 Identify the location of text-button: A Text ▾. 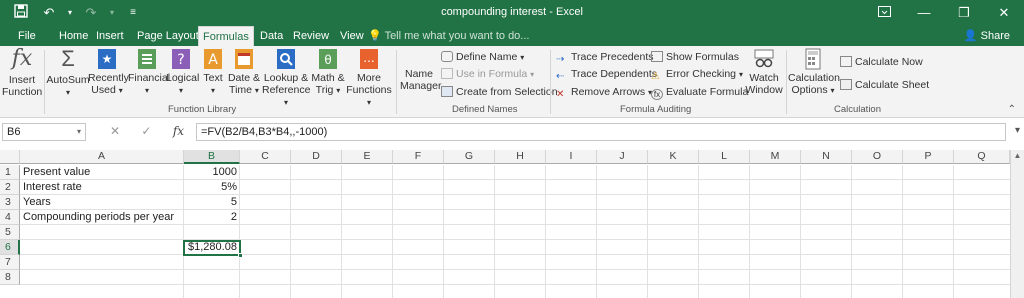
(213, 72).